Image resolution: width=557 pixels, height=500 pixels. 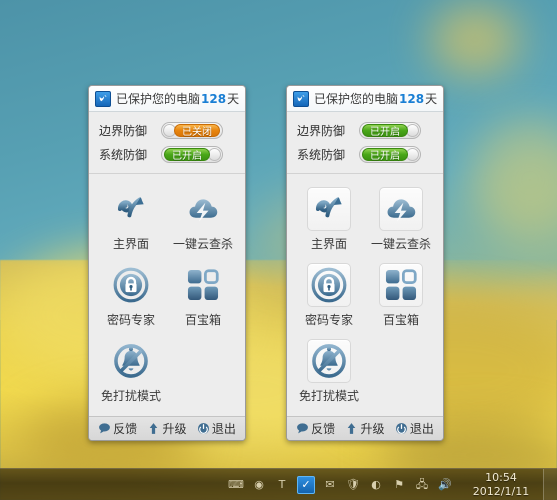 I want to click on tray-network-icon: 🖧, so click(x=422, y=485).